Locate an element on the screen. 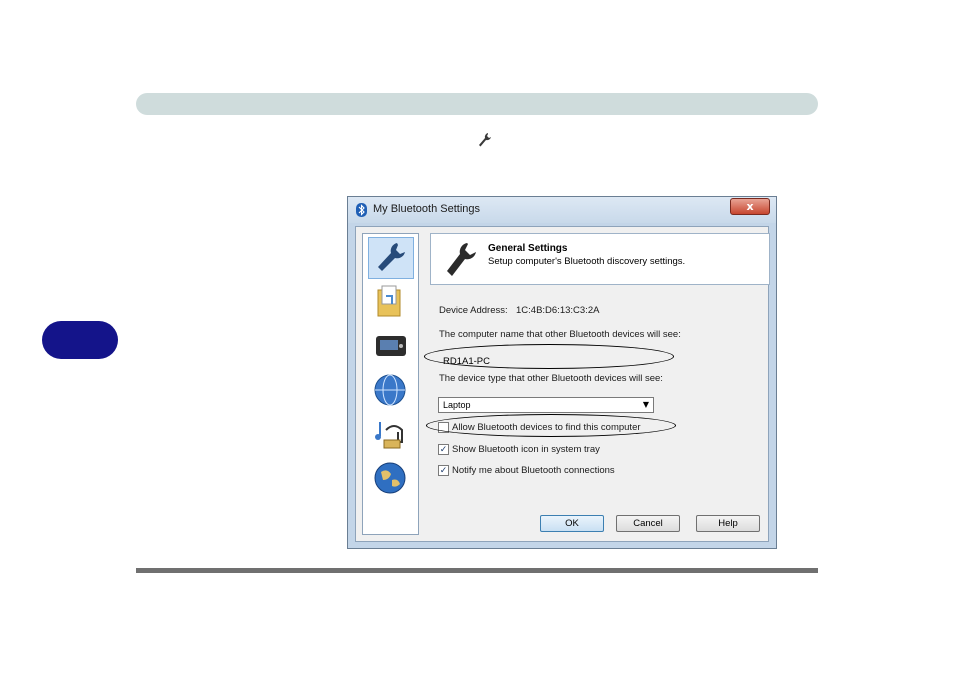 The width and height of the screenshot is (954, 673). bluetooth-icon is located at coordinates (361, 210).